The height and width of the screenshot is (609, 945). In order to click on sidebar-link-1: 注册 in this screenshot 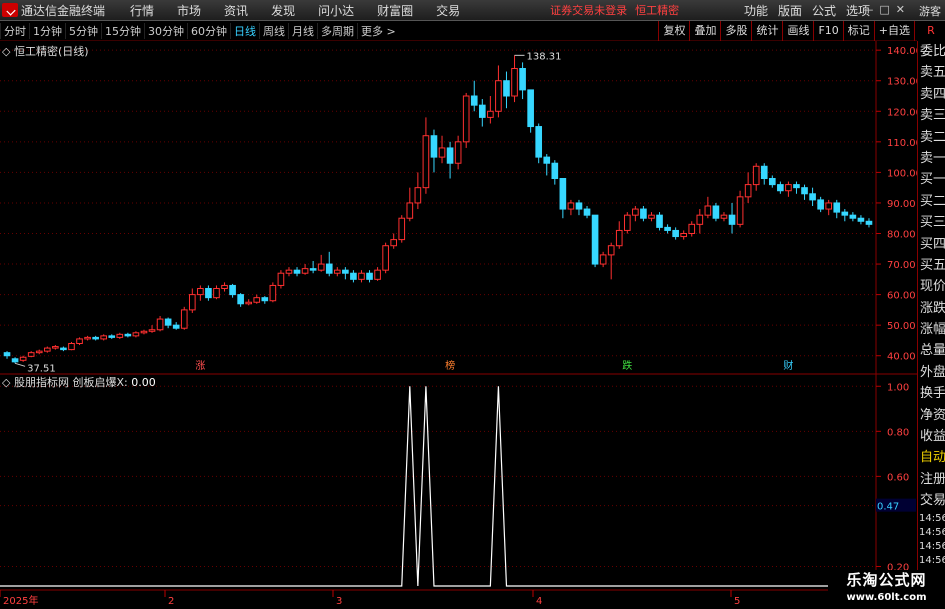, I will do `click(931, 479)`.